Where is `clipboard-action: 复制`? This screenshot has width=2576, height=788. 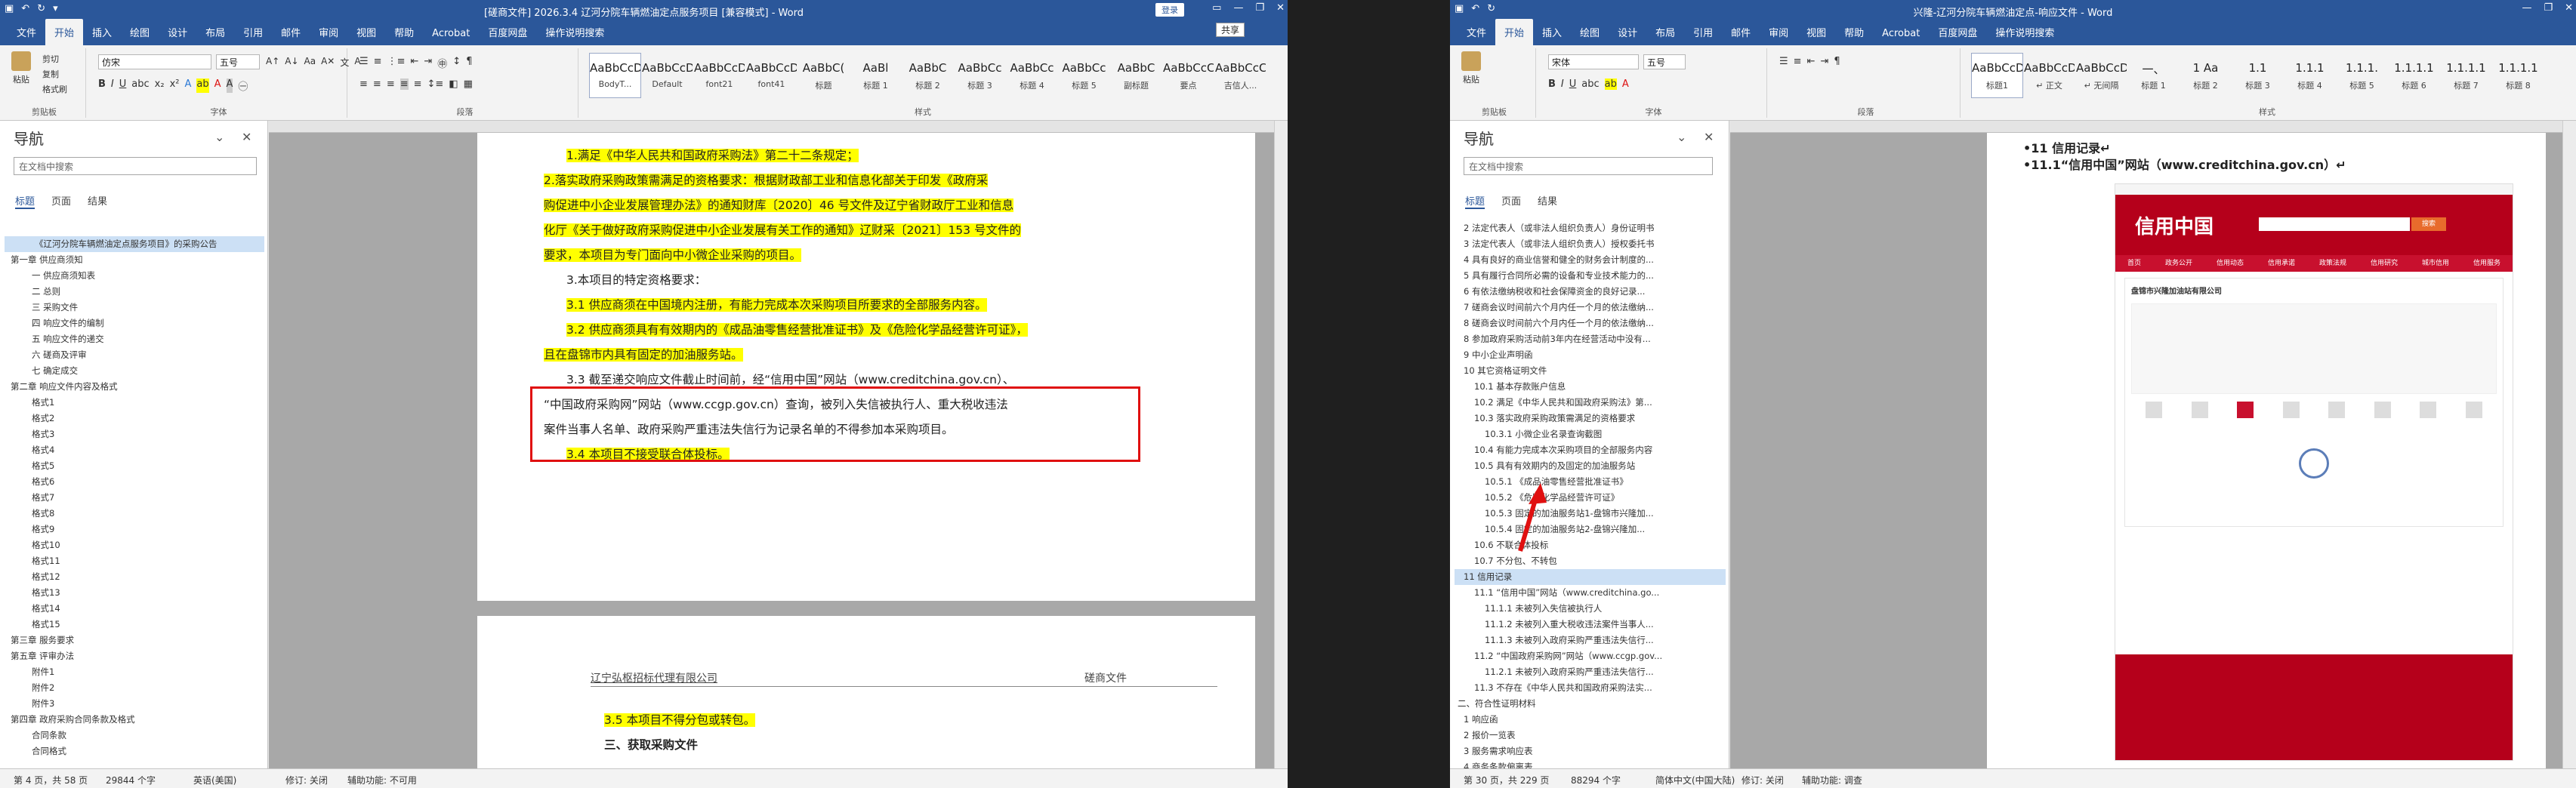 clipboard-action: 复制 is located at coordinates (54, 74).